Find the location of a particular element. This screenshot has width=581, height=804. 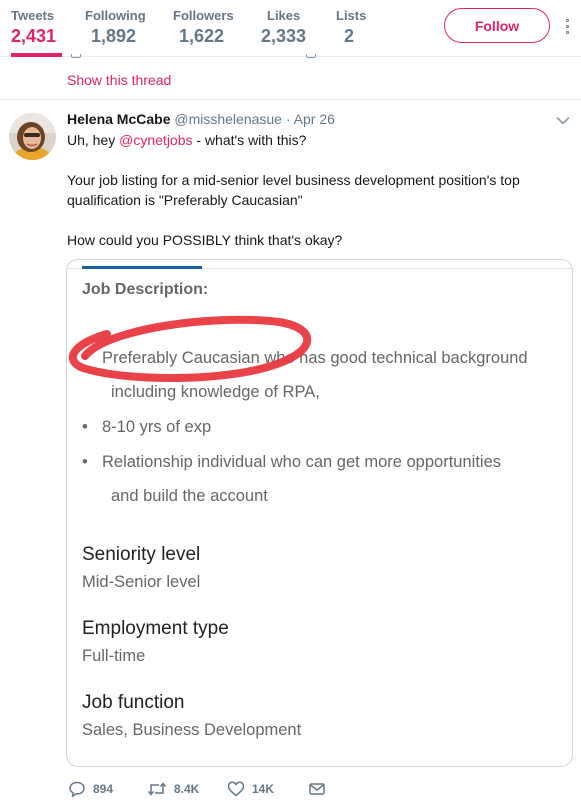

nav-following-tab: Following 1,892 is located at coordinates (115, 32).